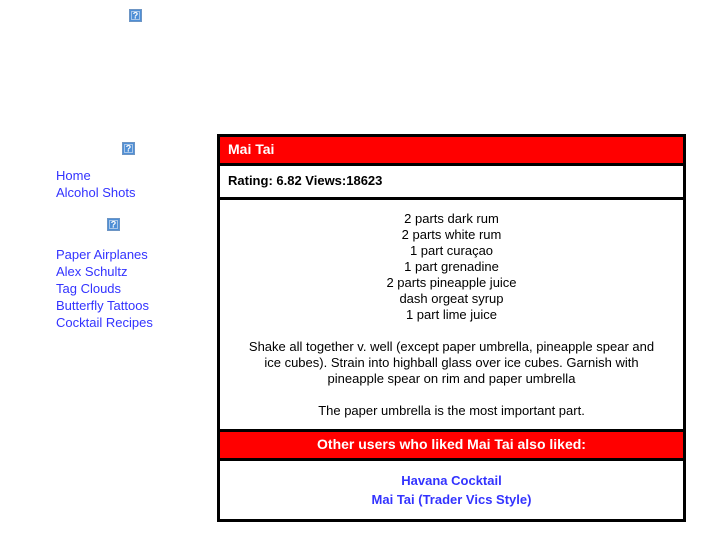 Image resolution: width=727 pixels, height=545 pixels. What do you see at coordinates (104, 322) in the screenshot?
I see `sidebar-item-cocktail-recipes: Cocktail Recipes` at bounding box center [104, 322].